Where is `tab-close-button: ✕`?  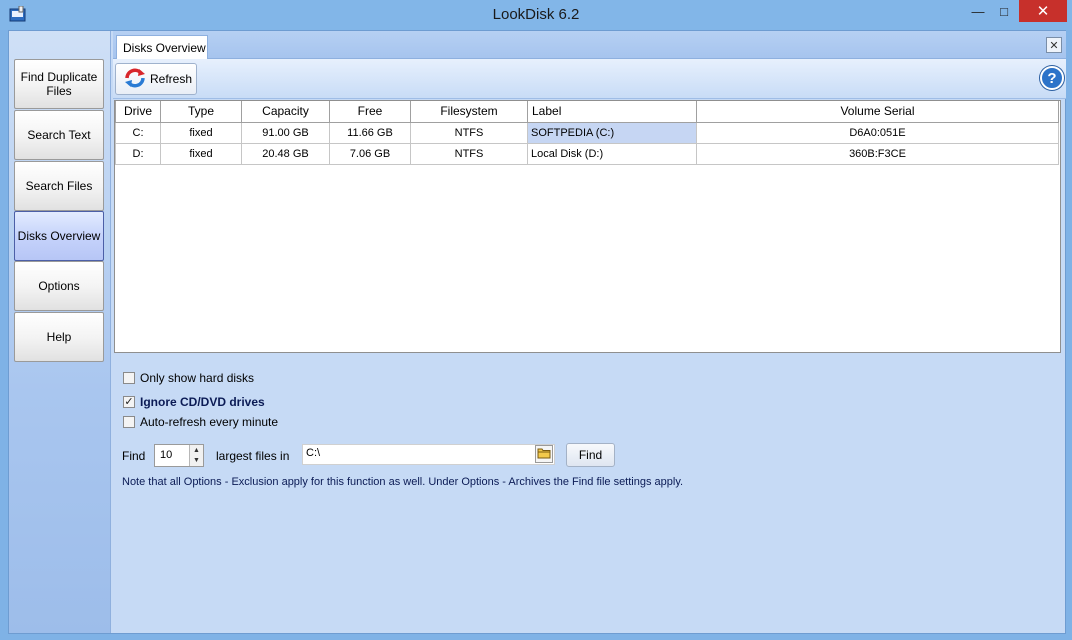 tab-close-button: ✕ is located at coordinates (1054, 45).